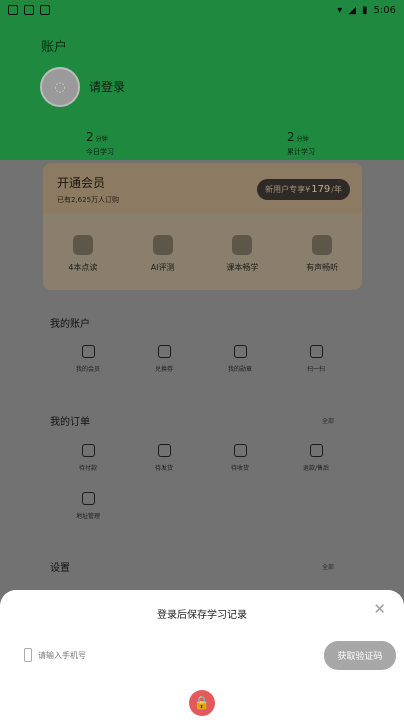  Describe the element at coordinates (88, 458) in the screenshot. I see `order-pending-pay: 待付款` at that location.